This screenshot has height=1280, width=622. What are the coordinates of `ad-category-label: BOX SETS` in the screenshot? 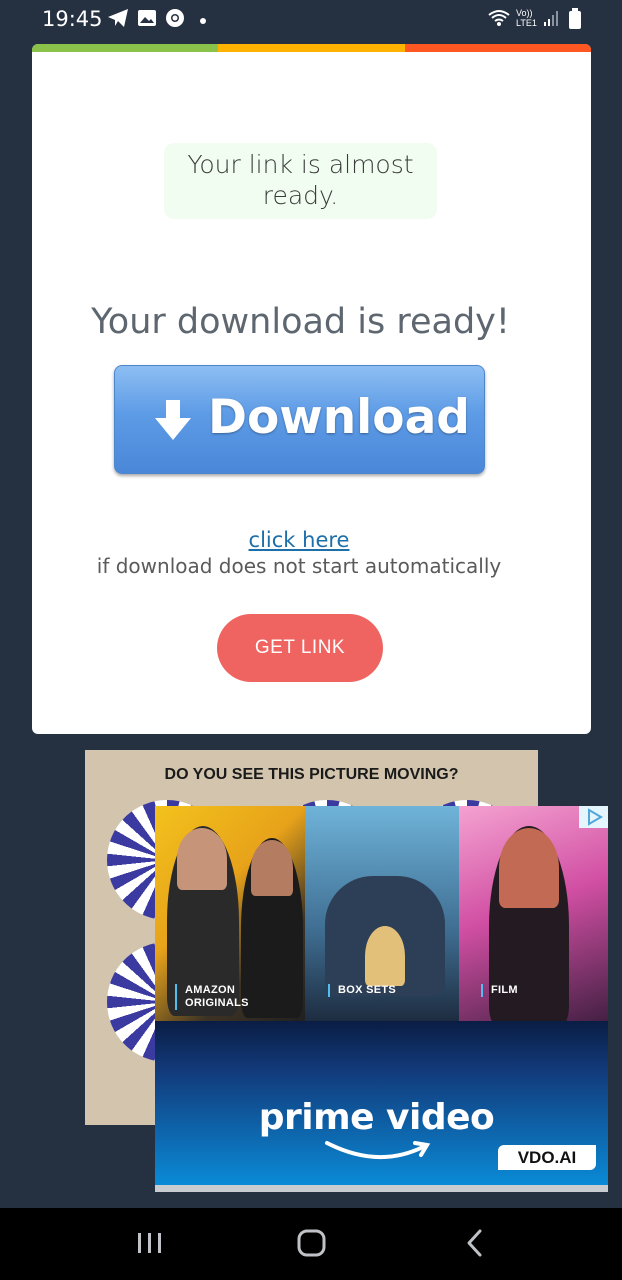 It's located at (362, 990).